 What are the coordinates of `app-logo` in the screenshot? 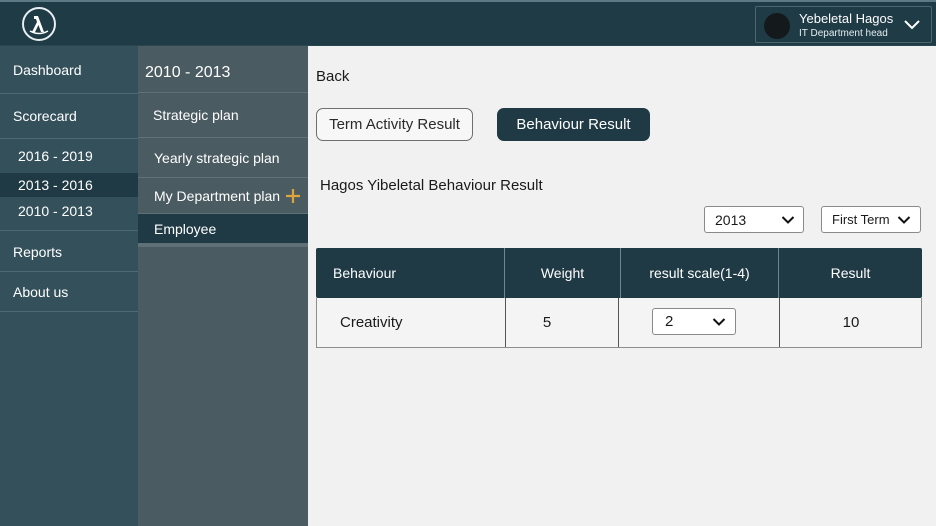 It's located at (39, 24).